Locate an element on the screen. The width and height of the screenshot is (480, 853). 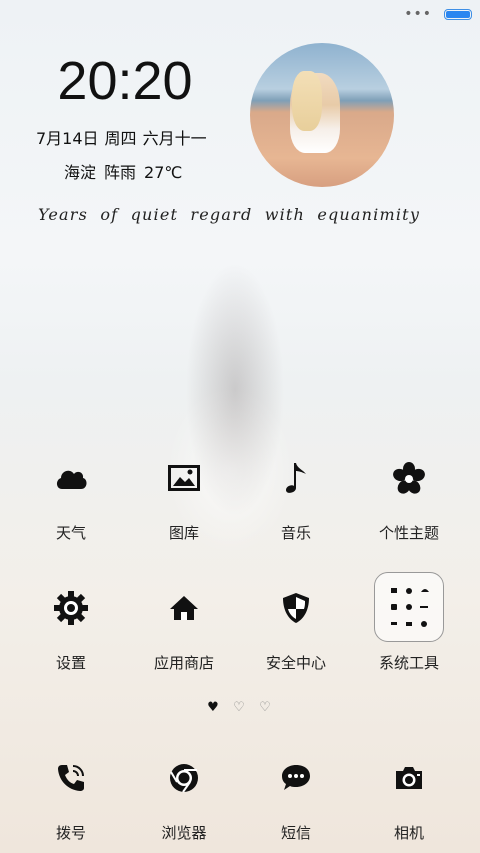
app-store: 应用商店 is located at coordinates (184, 630).